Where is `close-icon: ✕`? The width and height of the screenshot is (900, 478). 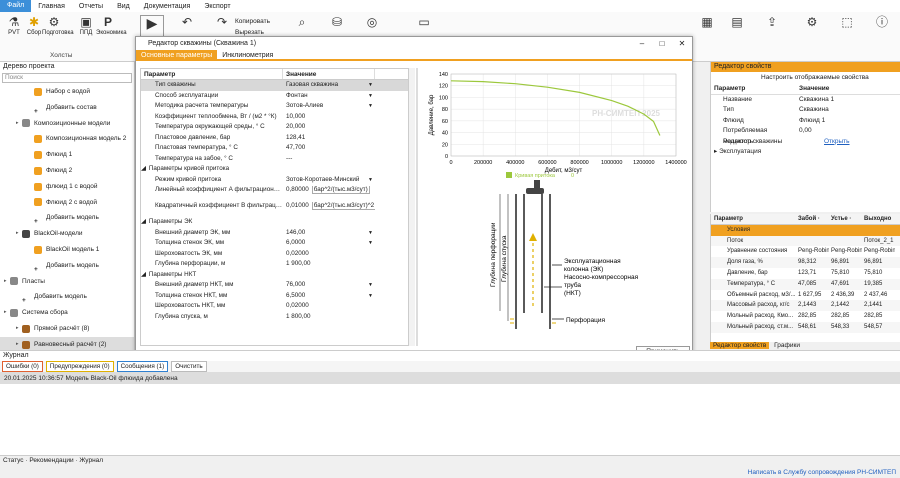 close-icon: ✕ is located at coordinates (682, 43).